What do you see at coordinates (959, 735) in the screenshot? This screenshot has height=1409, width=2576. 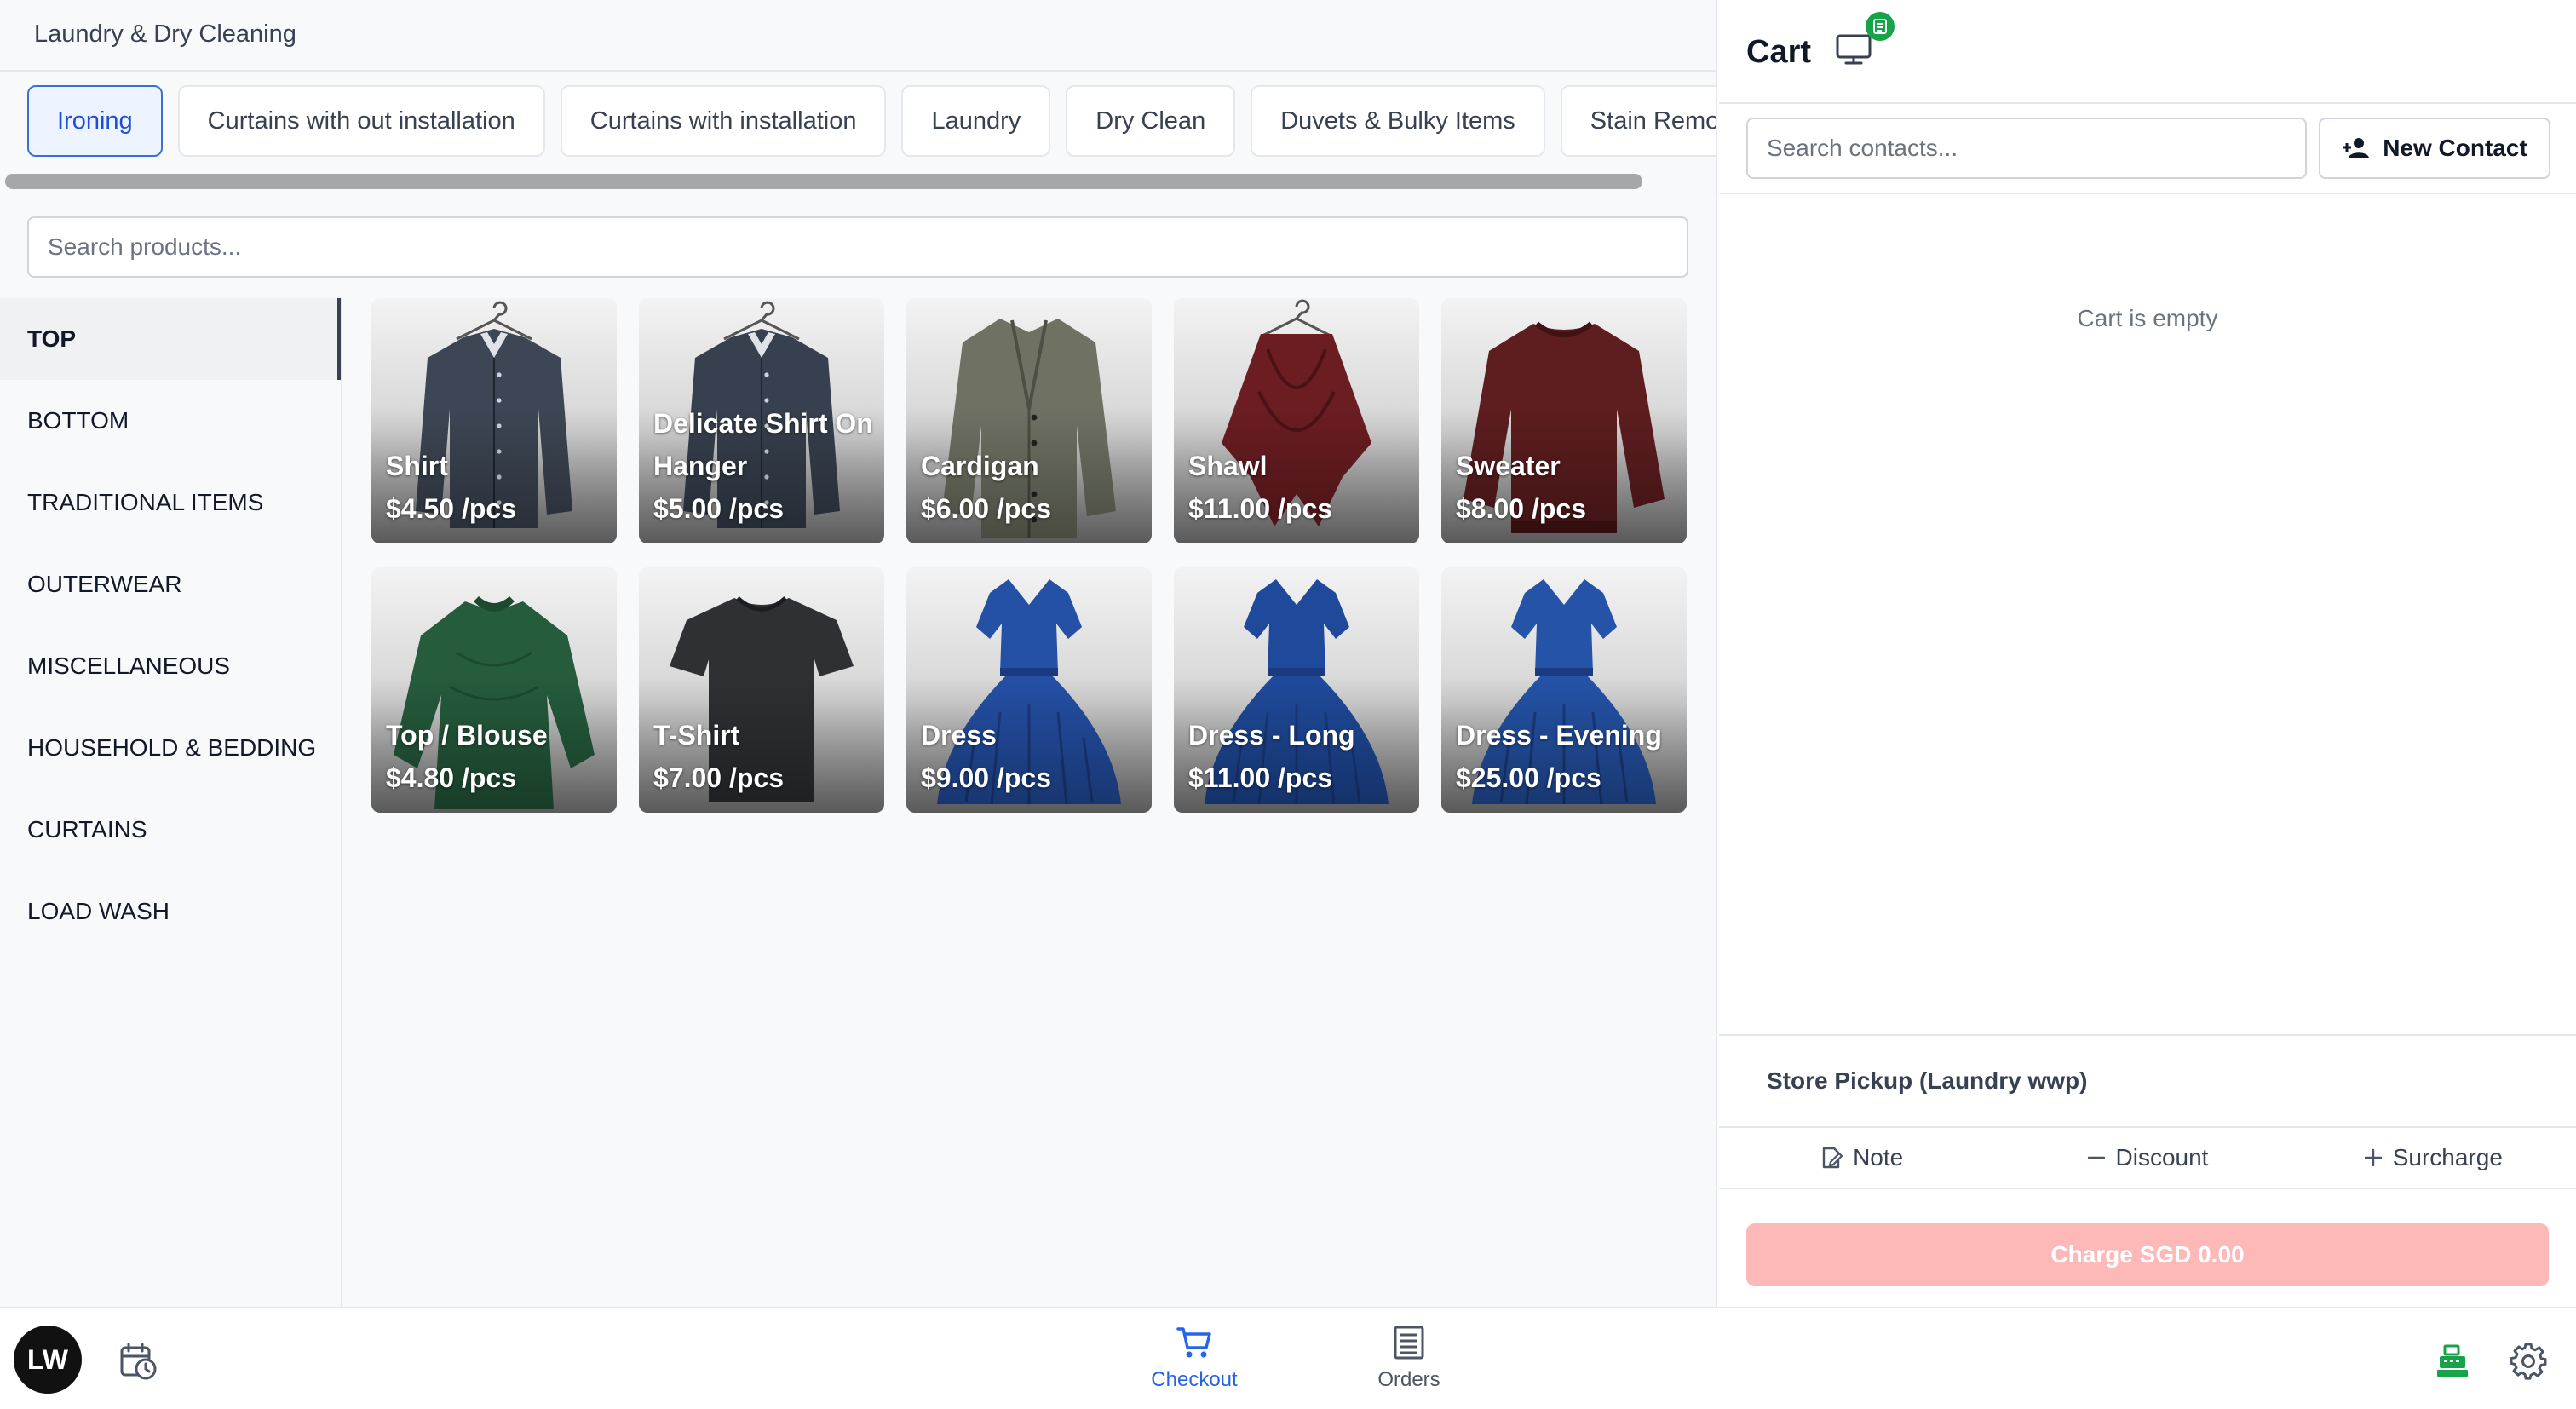 I see `product-name: Dress` at bounding box center [959, 735].